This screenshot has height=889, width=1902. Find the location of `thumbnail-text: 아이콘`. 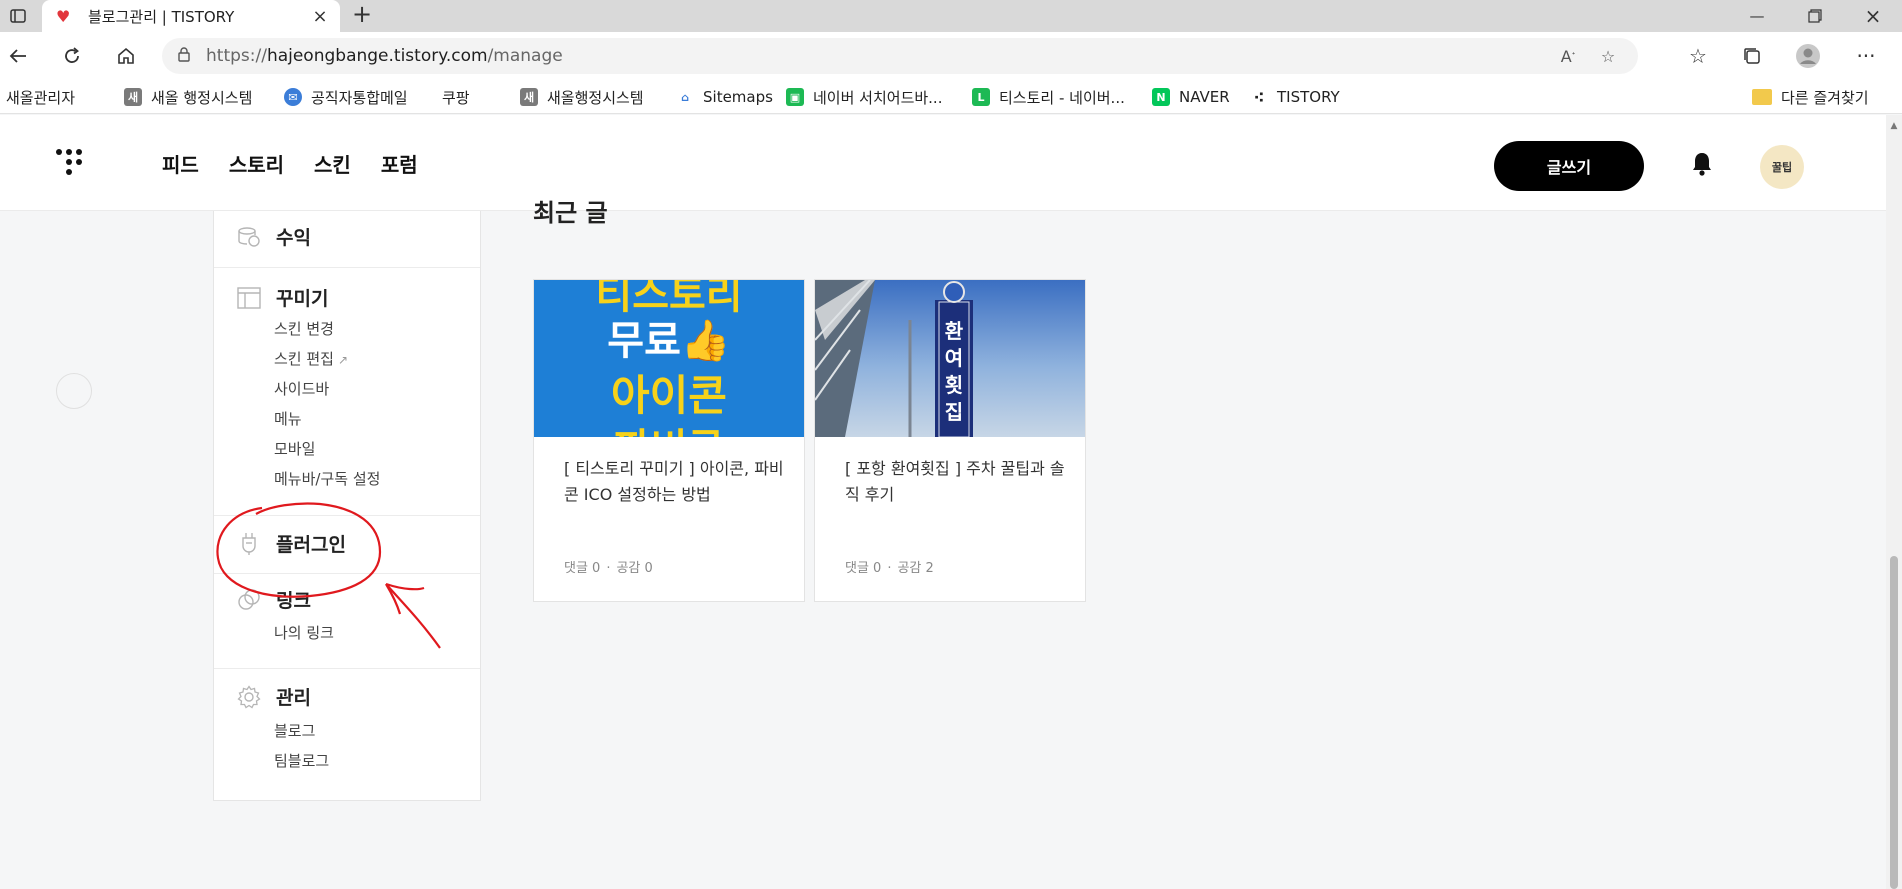

thumbnail-text: 아이콘 is located at coordinates (669, 395).